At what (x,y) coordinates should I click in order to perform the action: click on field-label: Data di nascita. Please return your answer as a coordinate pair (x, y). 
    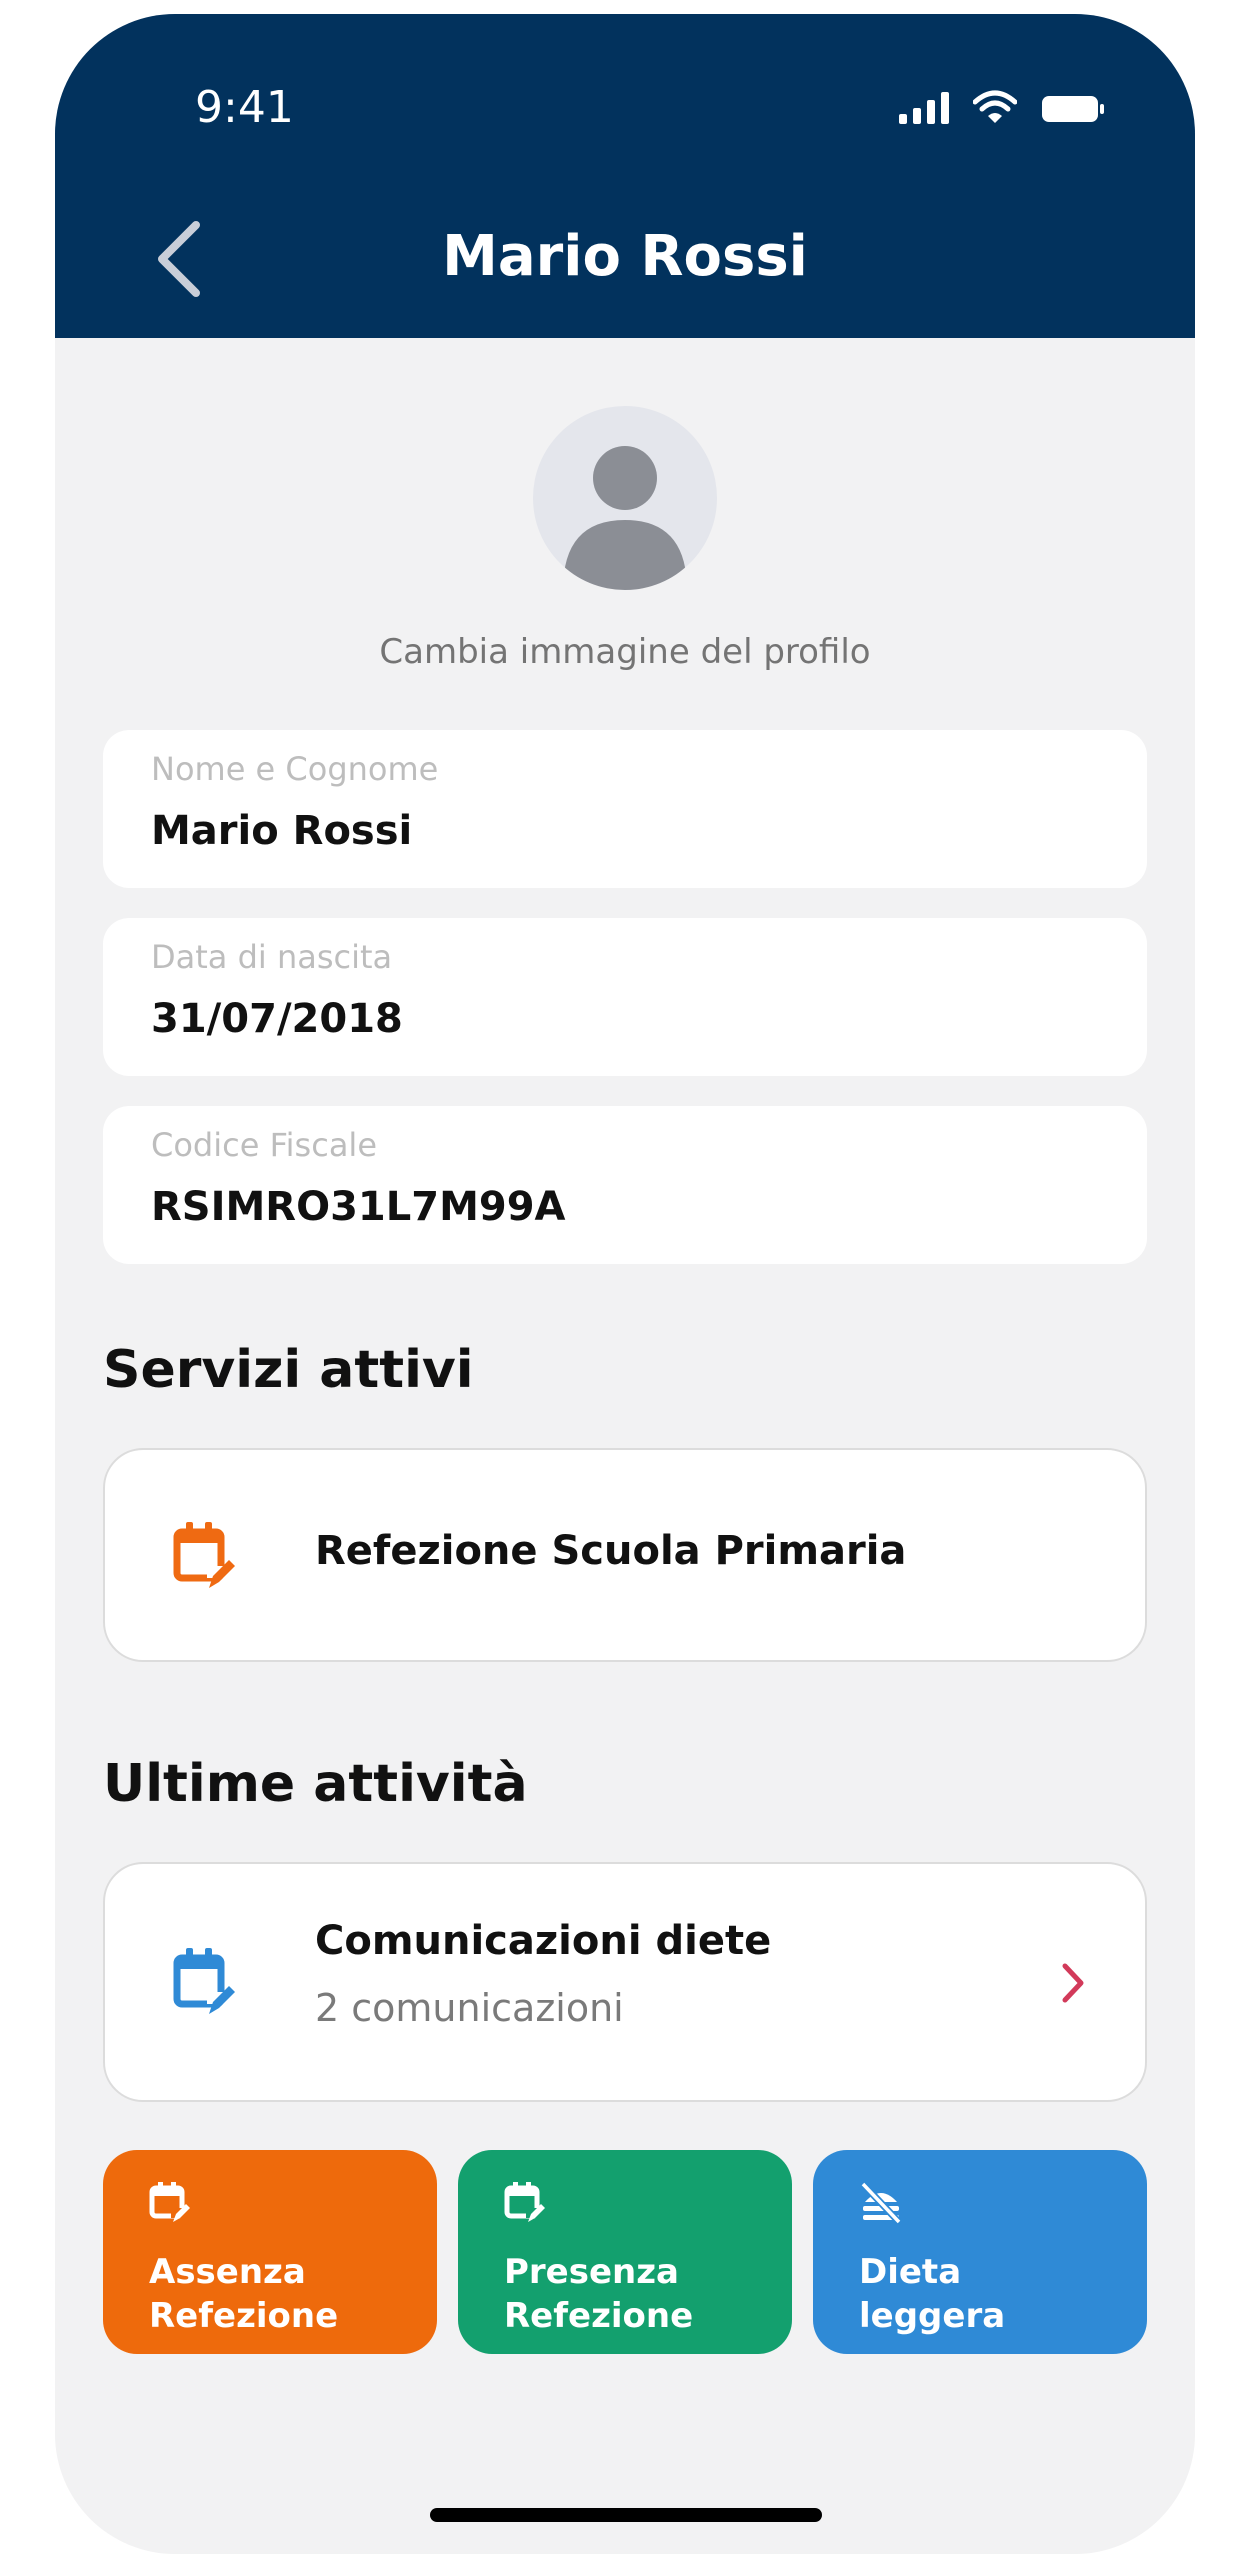
    Looking at the image, I should click on (272, 957).